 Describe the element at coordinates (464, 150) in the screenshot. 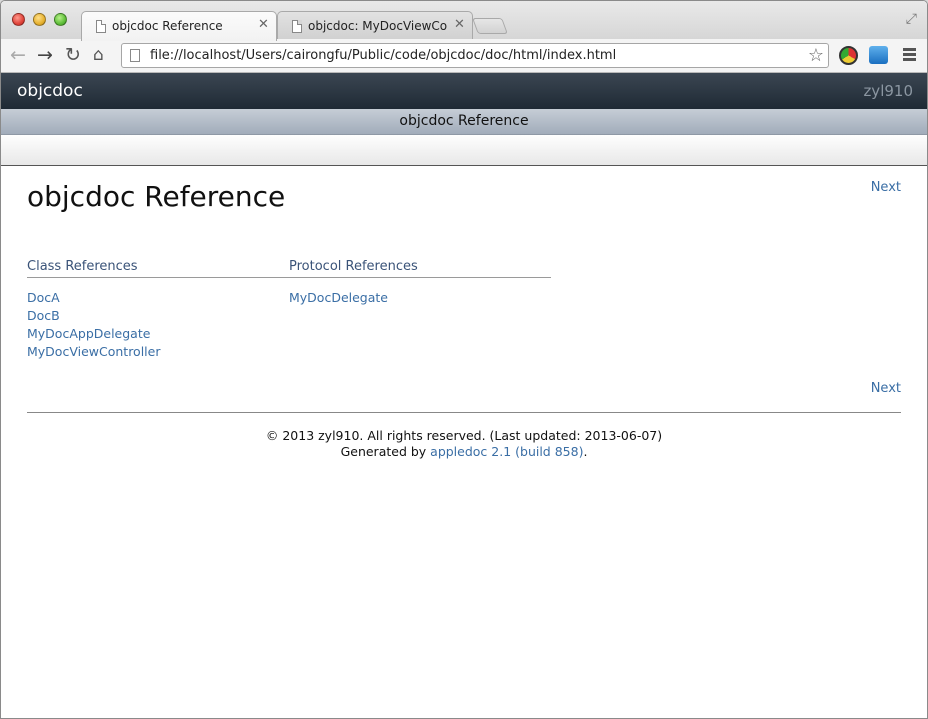

I see `sub-toolbar` at that location.